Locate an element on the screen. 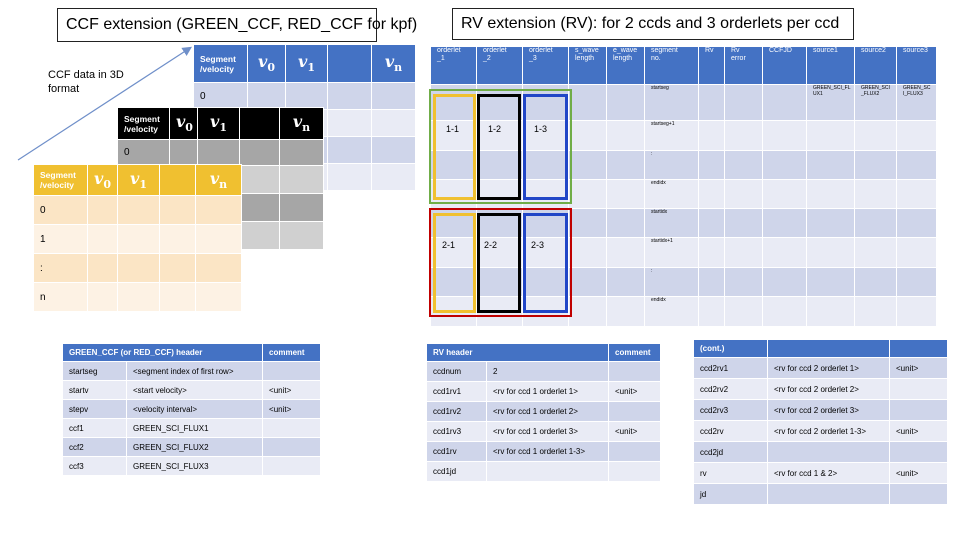  ccf-header-row: startseg <segment index of first row> is located at coordinates (192, 371).